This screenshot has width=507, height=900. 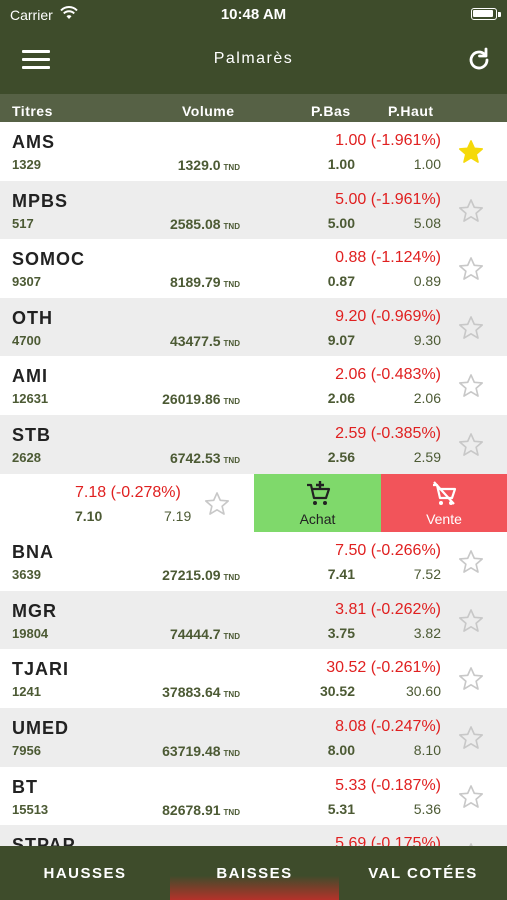 What do you see at coordinates (191, 692) in the screenshot?
I see `stock-volume-value: 37883.64` at bounding box center [191, 692].